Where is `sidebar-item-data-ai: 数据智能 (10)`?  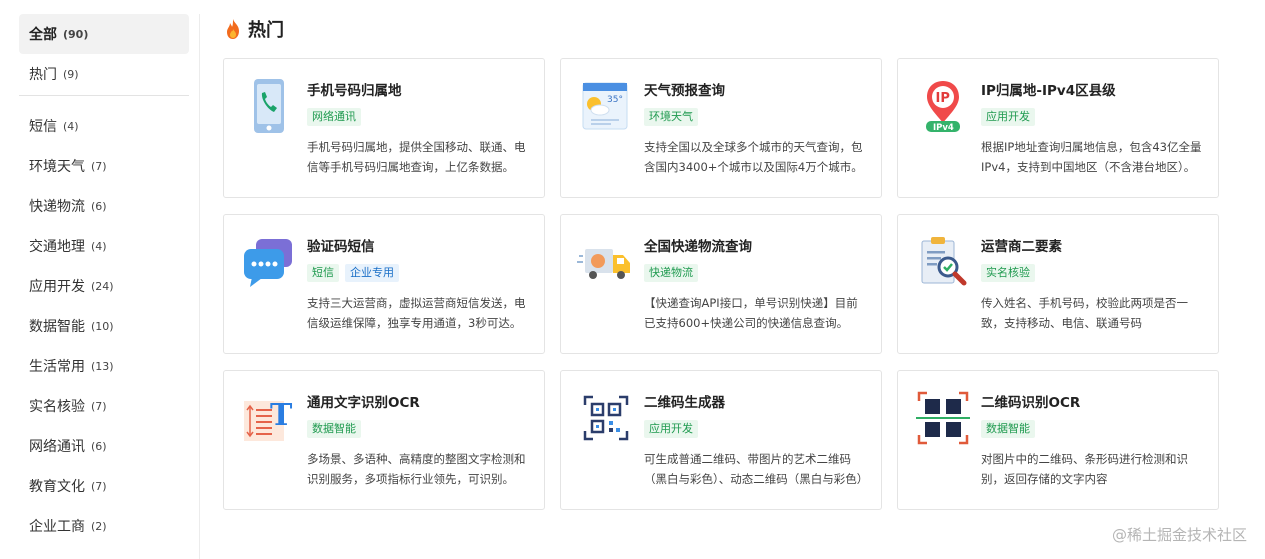
sidebar-item-data-ai: 数据智能 (10) is located at coordinates (104, 326).